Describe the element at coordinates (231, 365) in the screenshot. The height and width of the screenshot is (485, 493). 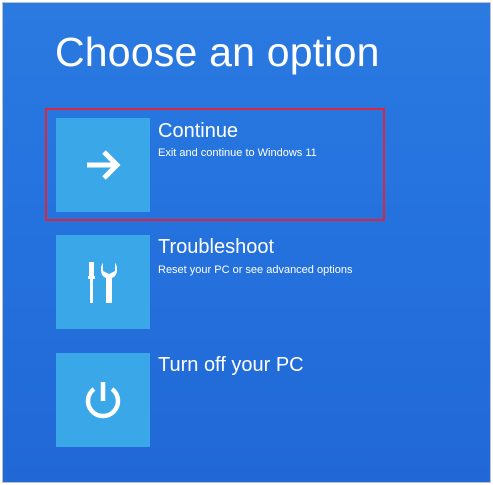
I see `option-turn-off-title: Turn off your PC` at that location.